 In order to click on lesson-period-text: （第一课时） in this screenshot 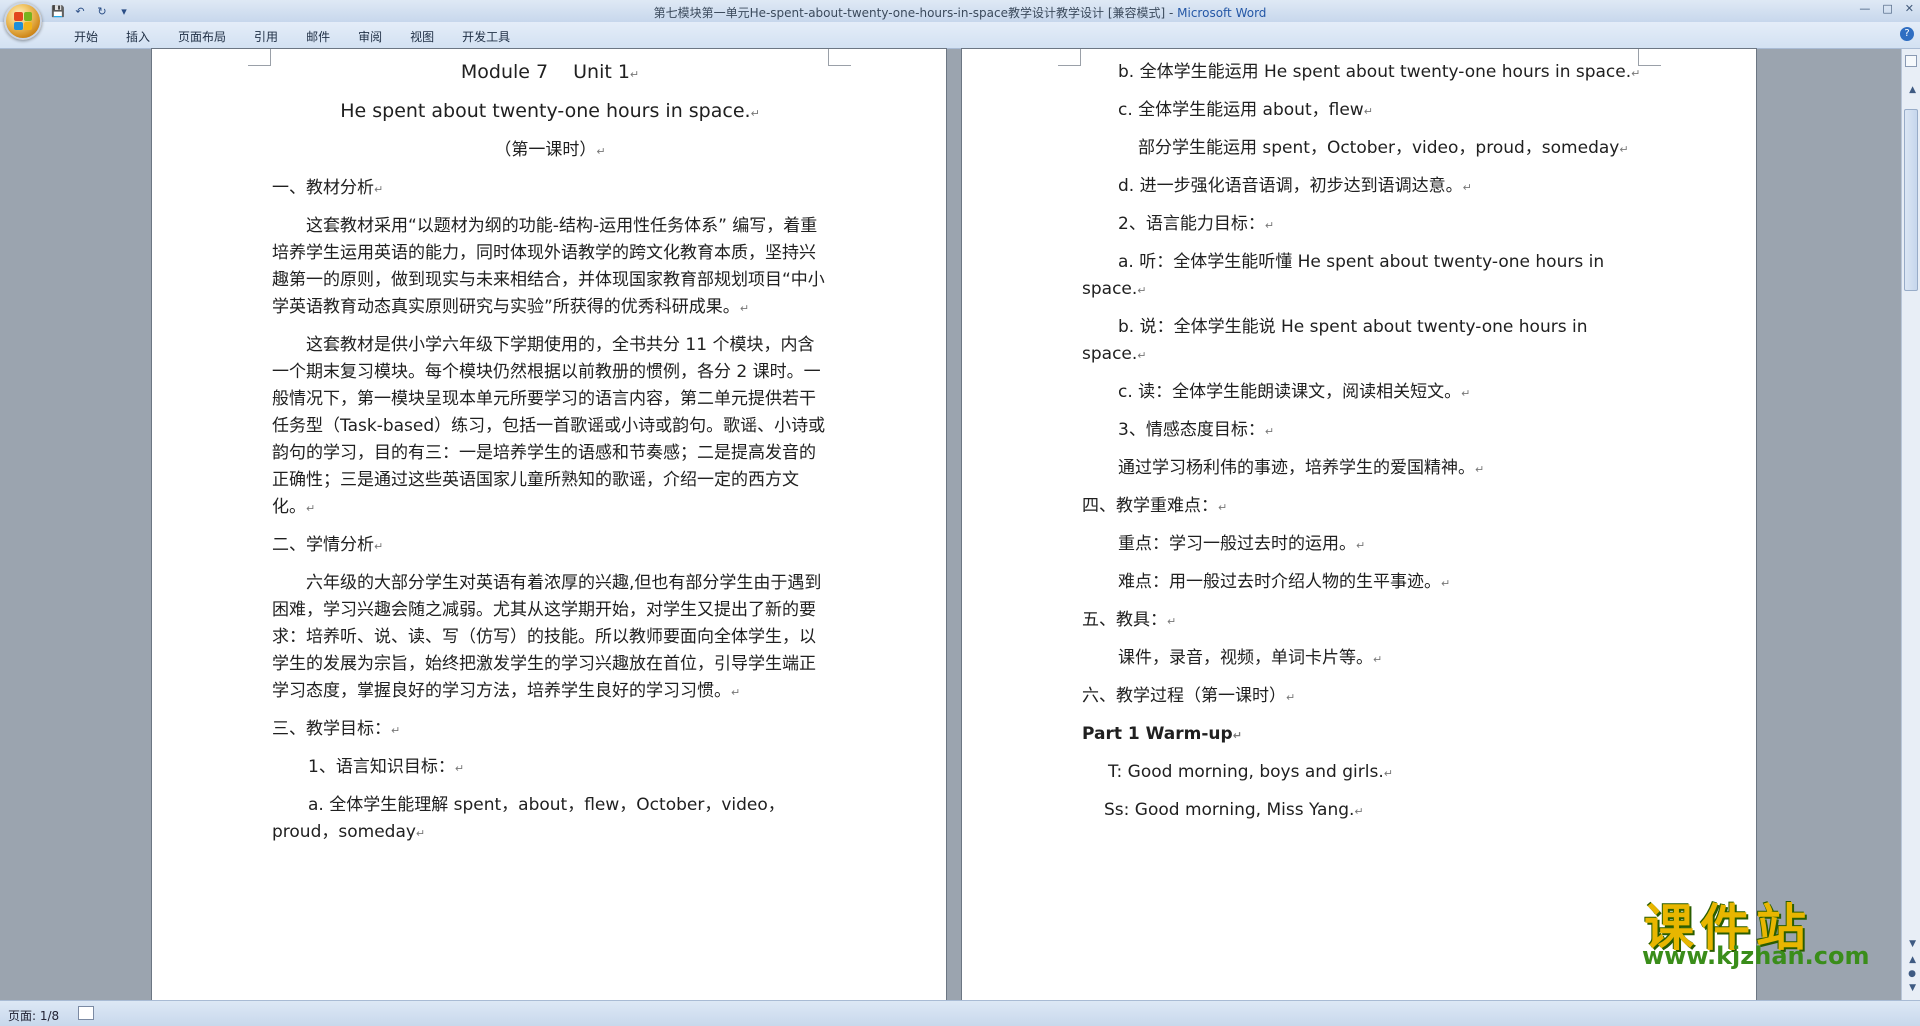, I will do `click(545, 150)`.